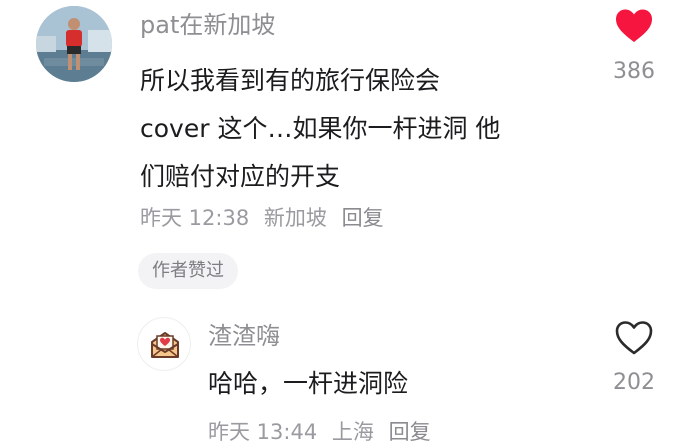 This screenshot has height=448, width=690. Describe the element at coordinates (352, 432) in the screenshot. I see `reply-location: 上海` at that location.